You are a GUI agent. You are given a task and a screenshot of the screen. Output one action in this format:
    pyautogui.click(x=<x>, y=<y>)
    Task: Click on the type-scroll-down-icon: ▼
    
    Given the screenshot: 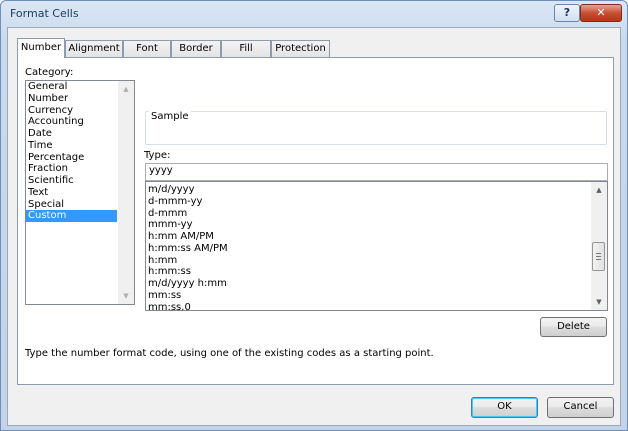 What is the action you would take?
    pyautogui.click(x=599, y=302)
    